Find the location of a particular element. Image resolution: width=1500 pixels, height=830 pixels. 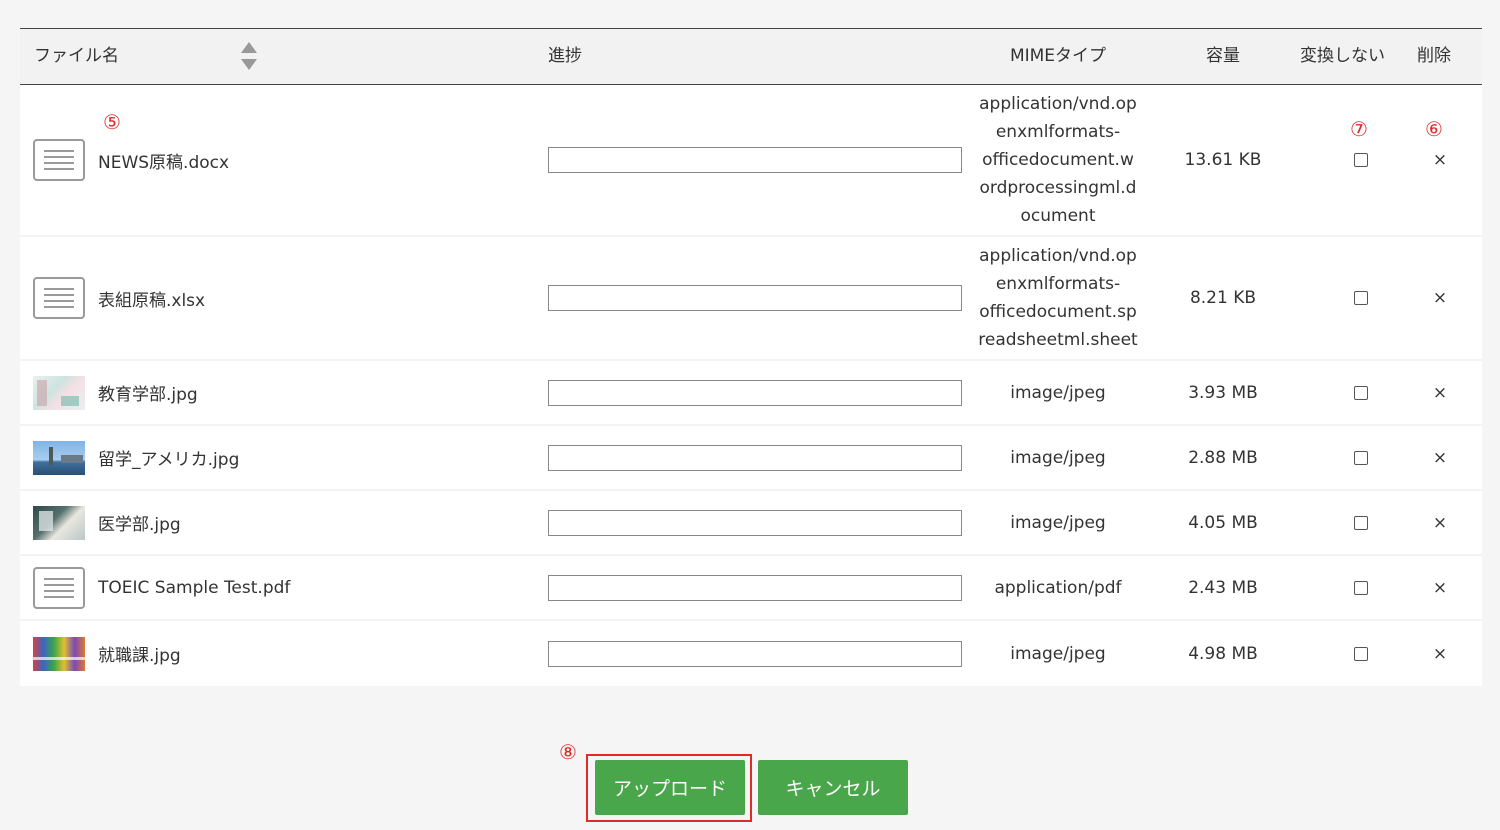

header-size: 容量 is located at coordinates (1223, 56).